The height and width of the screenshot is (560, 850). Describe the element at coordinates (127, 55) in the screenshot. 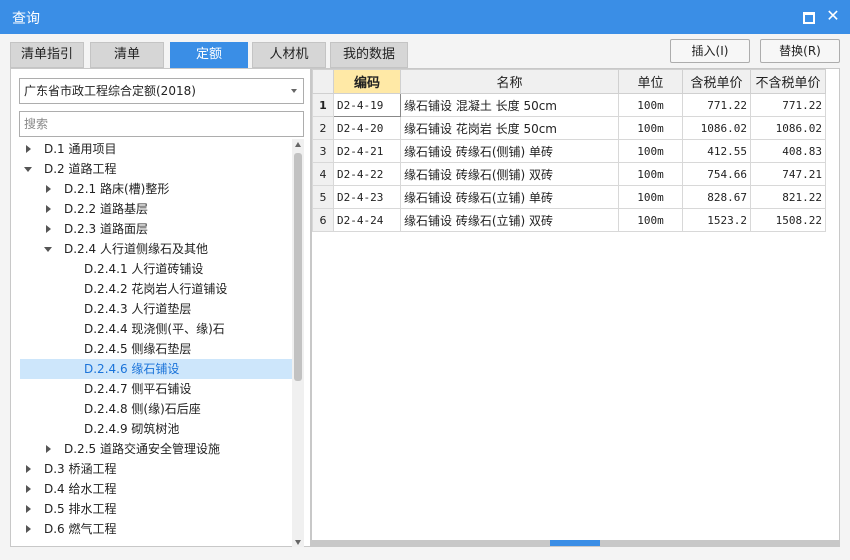

I see `tab-list: 清单` at that location.